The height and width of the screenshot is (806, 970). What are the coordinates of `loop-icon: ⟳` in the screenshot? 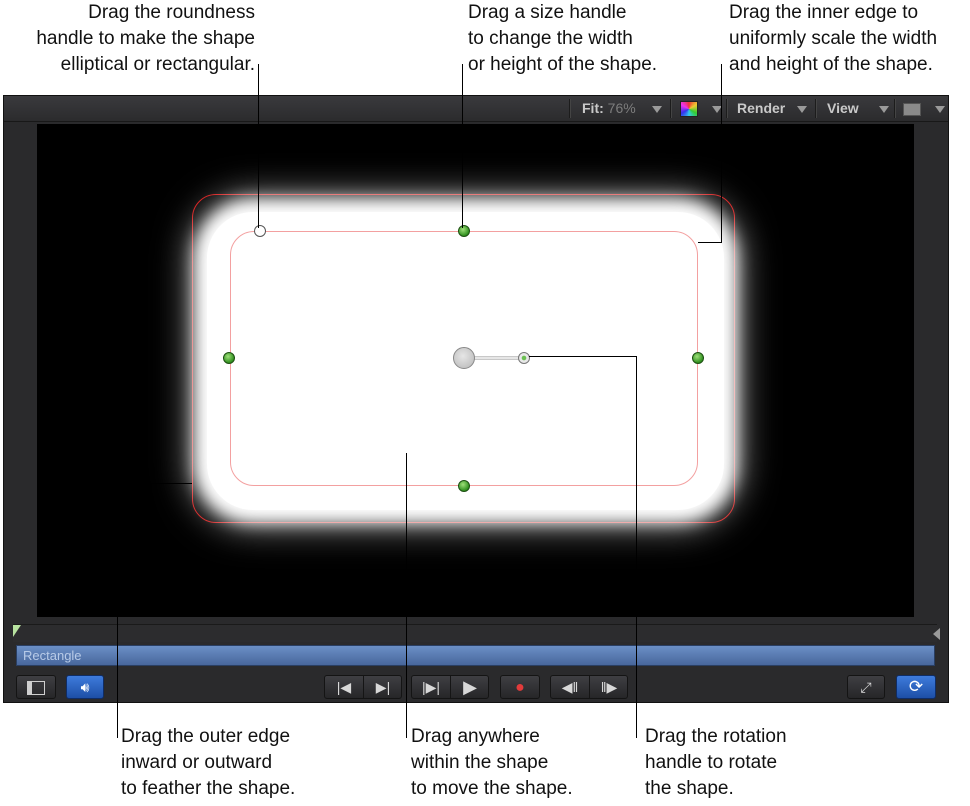 It's located at (916, 686).